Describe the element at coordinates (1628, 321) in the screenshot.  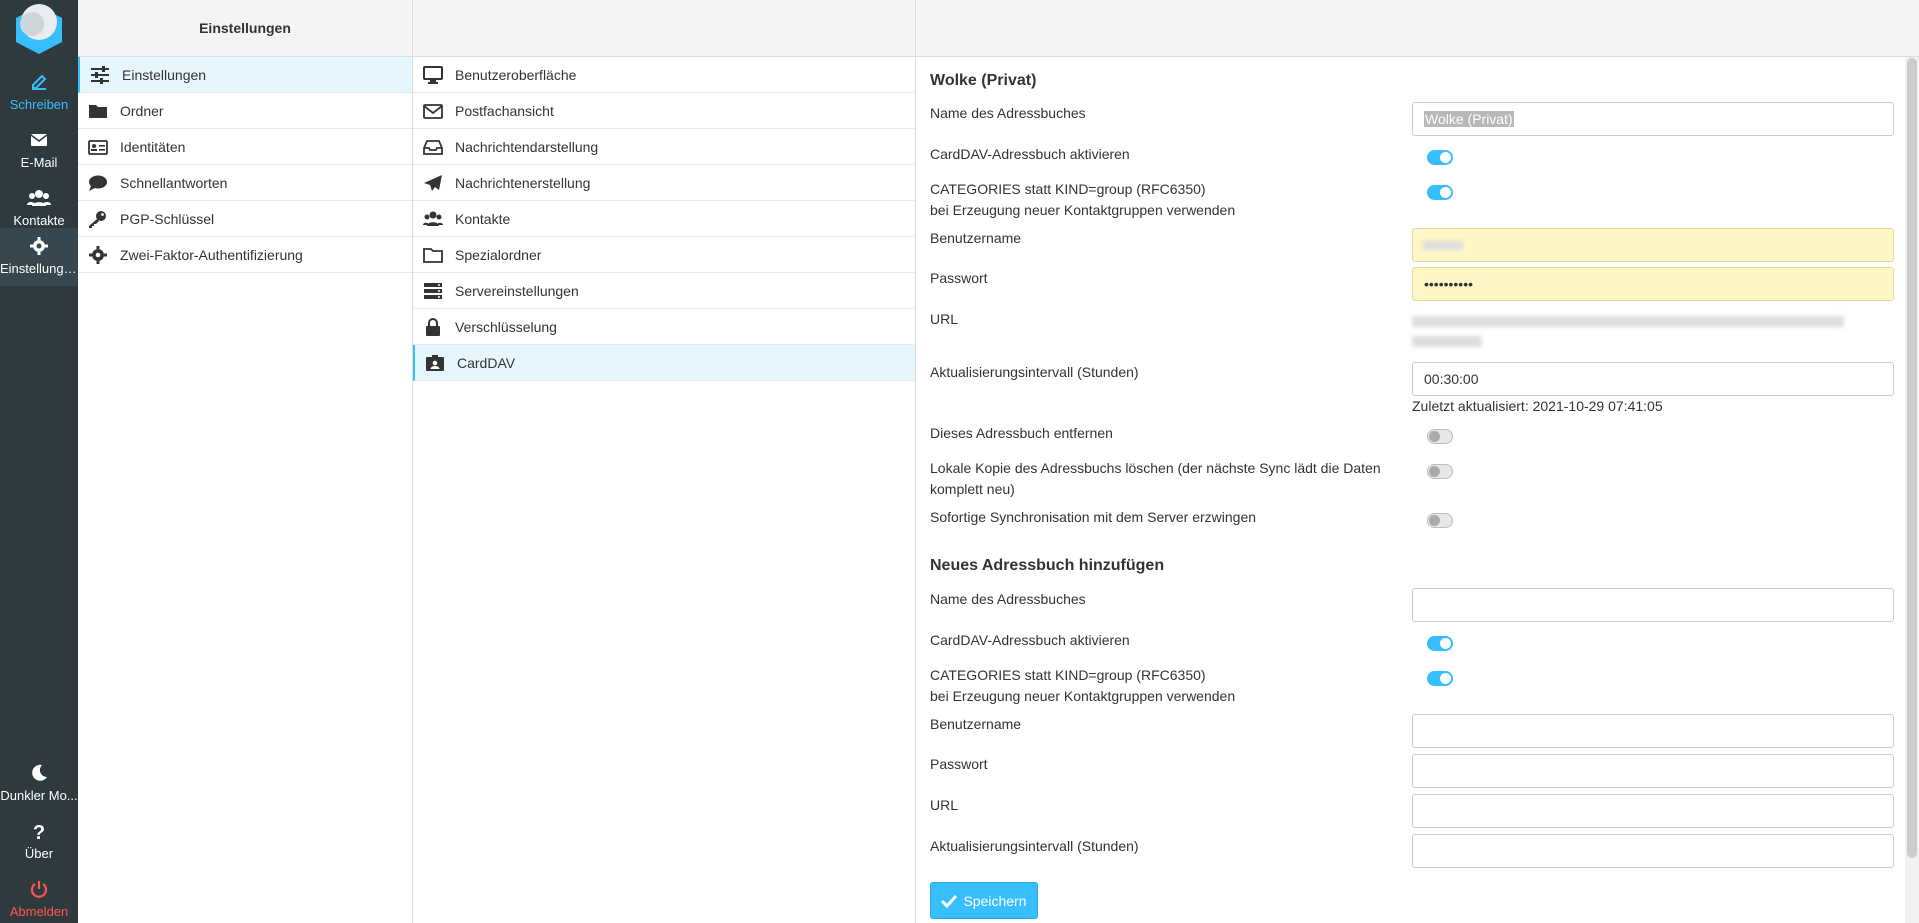
I see `redacted-url` at that location.